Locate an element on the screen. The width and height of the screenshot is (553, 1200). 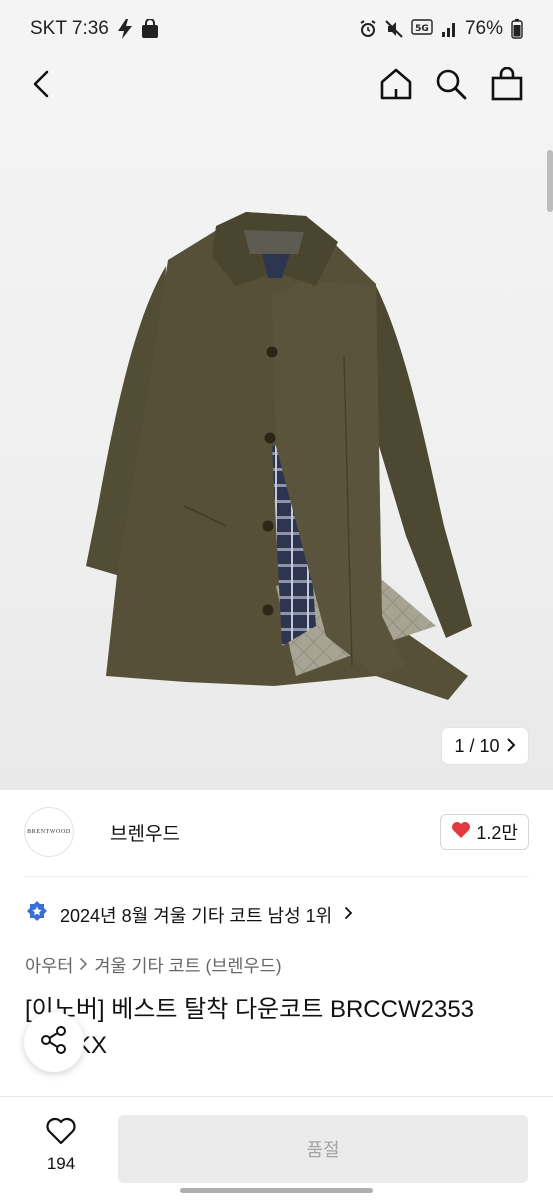
home-icon is located at coordinates (396, 86).